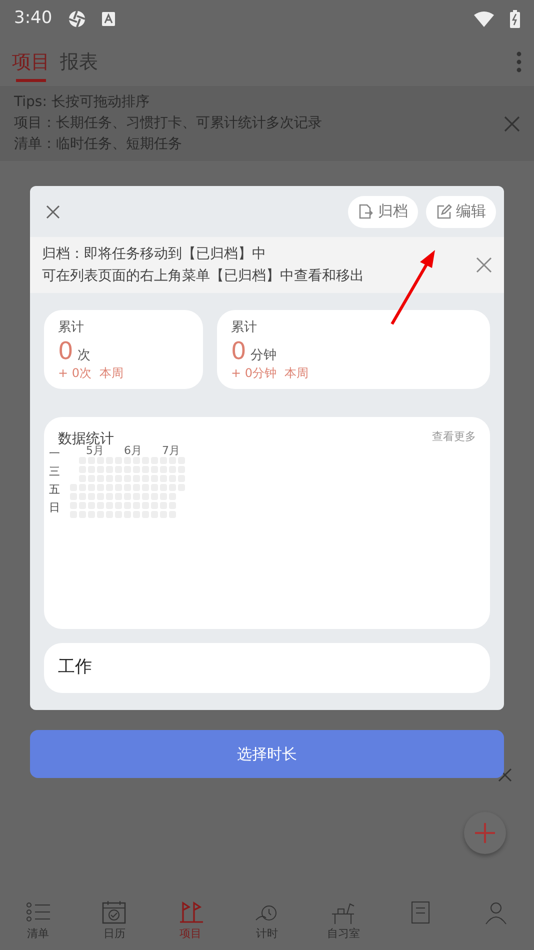 This screenshot has height=950, width=534. What do you see at coordinates (77, 19) in the screenshot?
I see `aperture-icon` at bounding box center [77, 19].